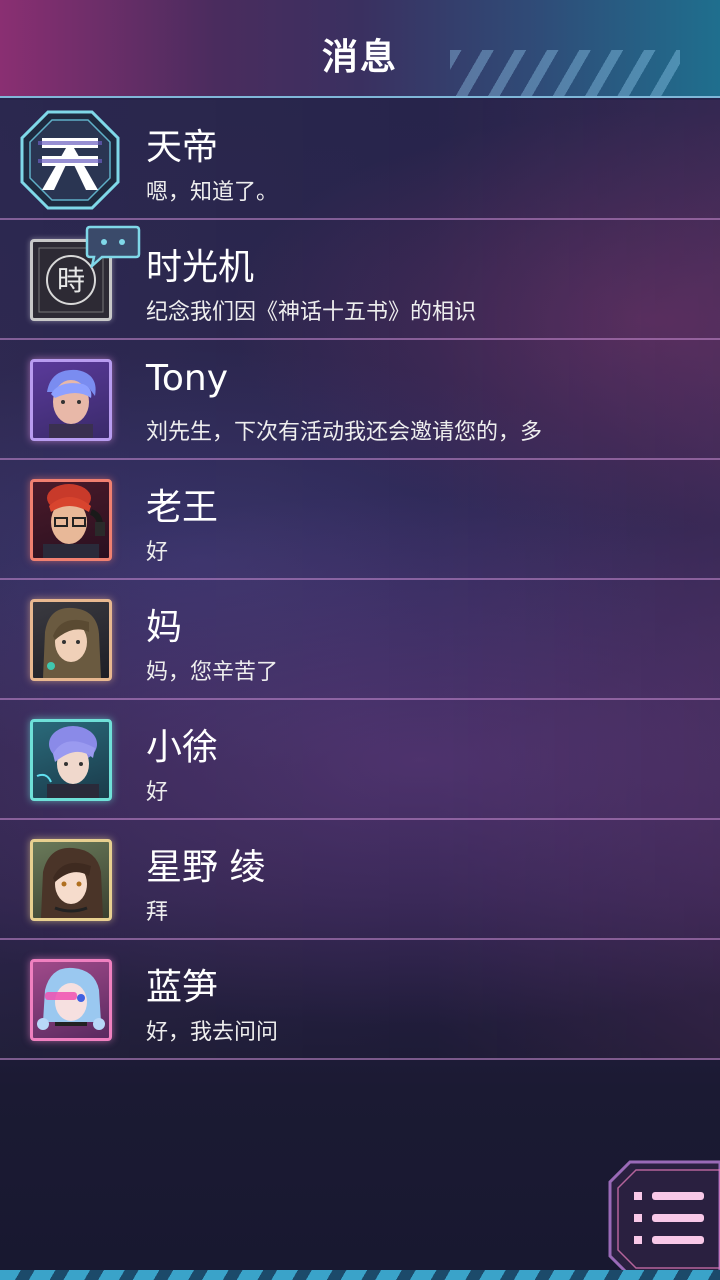 This screenshot has height=1280, width=720. I want to click on contact-name: 星野 绫, so click(206, 867).